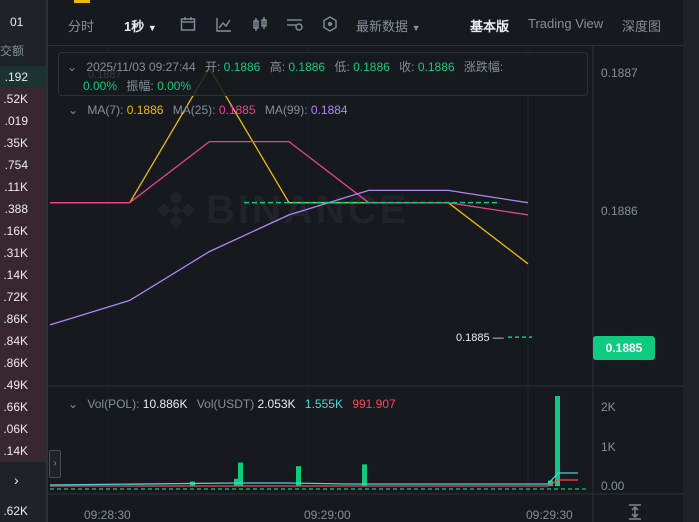 The height and width of the screenshot is (522, 699). I want to click on header-value: 01, so click(16, 22).